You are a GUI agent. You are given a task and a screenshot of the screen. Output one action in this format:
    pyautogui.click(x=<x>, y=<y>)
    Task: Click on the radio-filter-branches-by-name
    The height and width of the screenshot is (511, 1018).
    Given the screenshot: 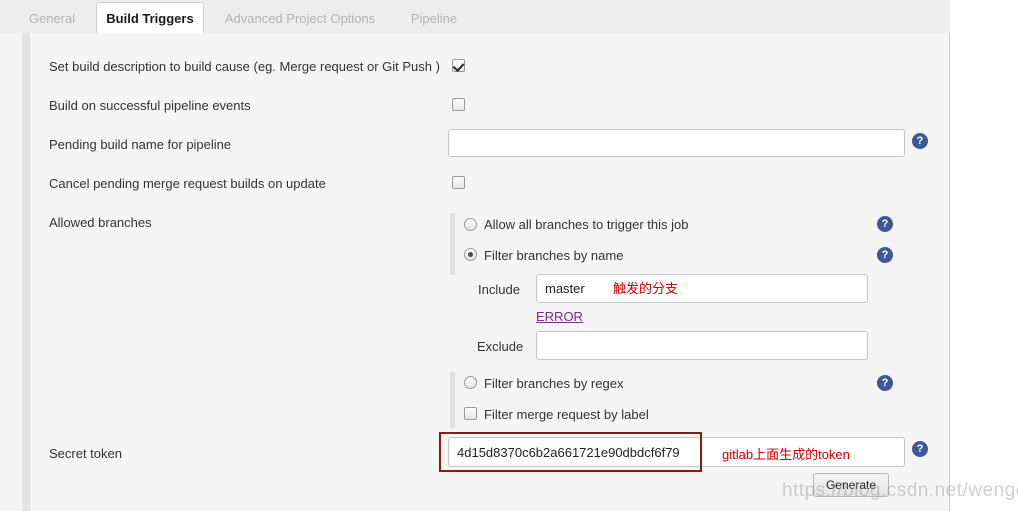 What is the action you would take?
    pyautogui.click(x=470, y=254)
    